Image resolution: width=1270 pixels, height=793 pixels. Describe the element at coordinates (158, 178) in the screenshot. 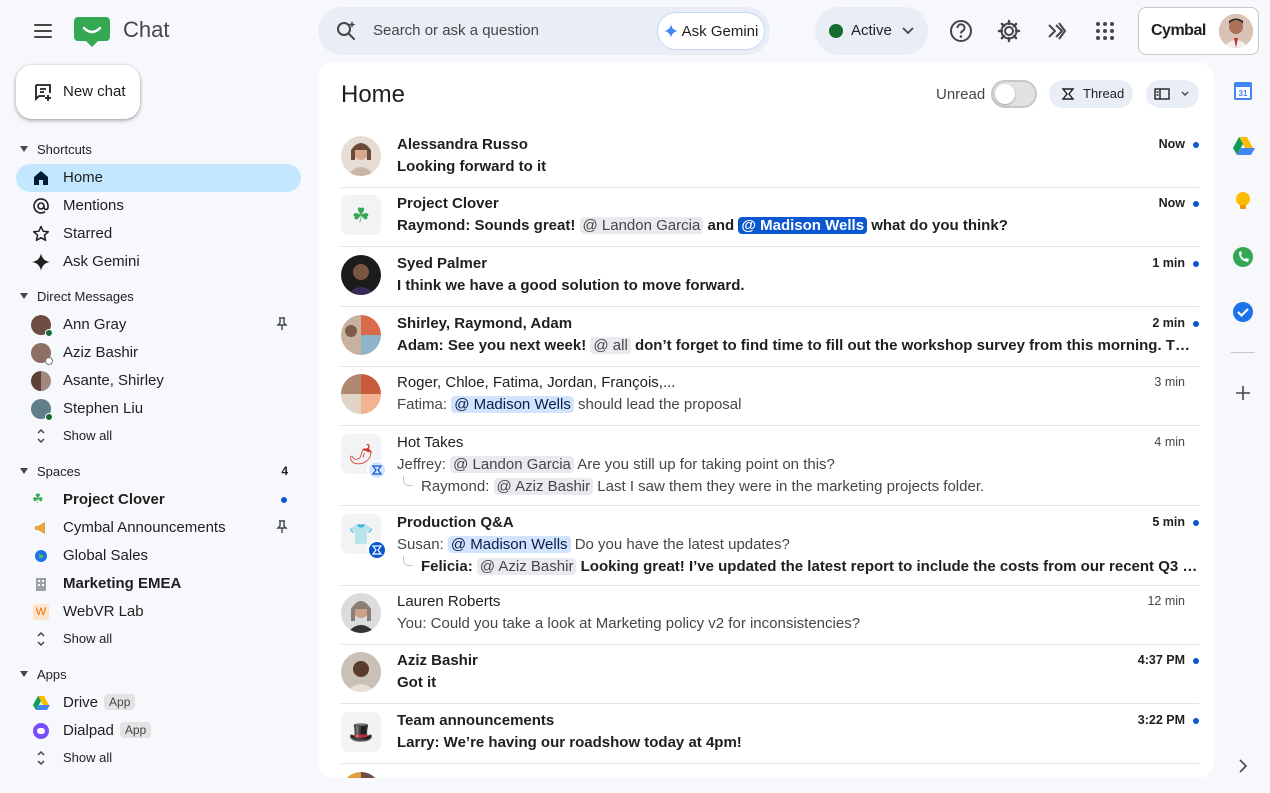

I see `nav-item-home: Home` at that location.